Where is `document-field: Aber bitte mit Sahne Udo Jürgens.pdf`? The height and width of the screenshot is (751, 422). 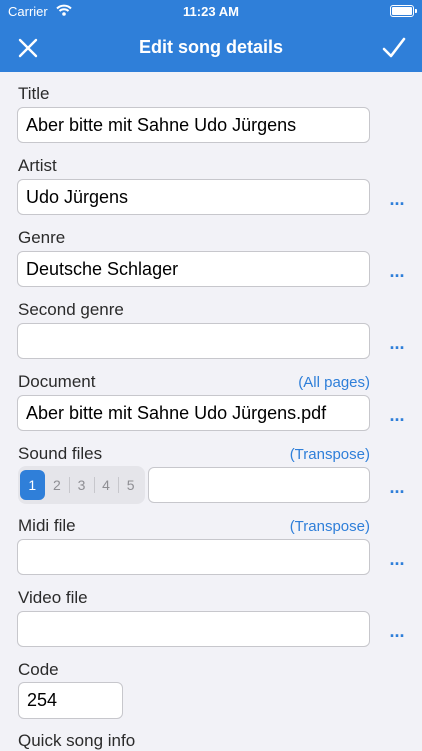 document-field: Aber bitte mit Sahne Udo Jürgens.pdf is located at coordinates (193, 413).